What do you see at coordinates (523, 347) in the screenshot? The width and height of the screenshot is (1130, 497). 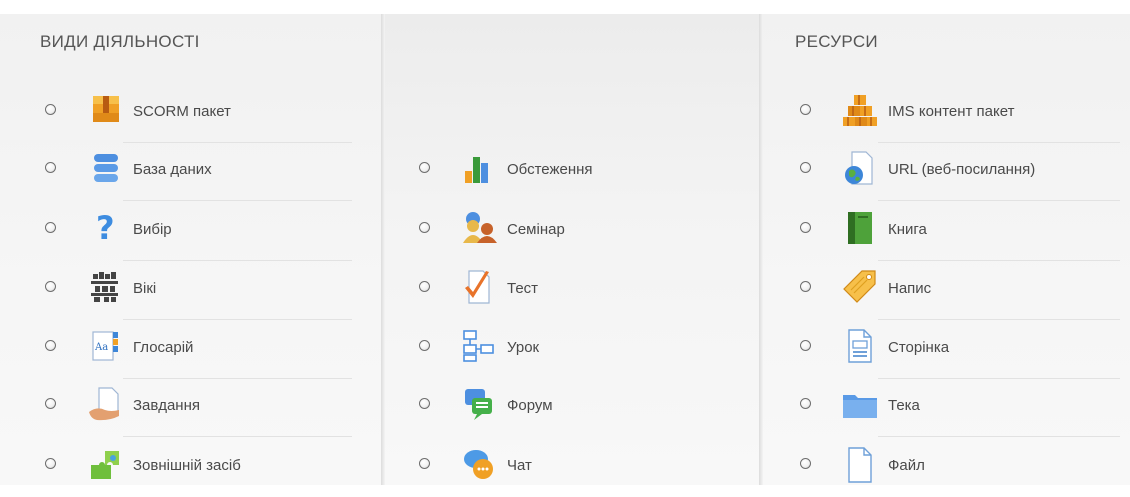 I see `activity-label-lesson: Урок` at bounding box center [523, 347].